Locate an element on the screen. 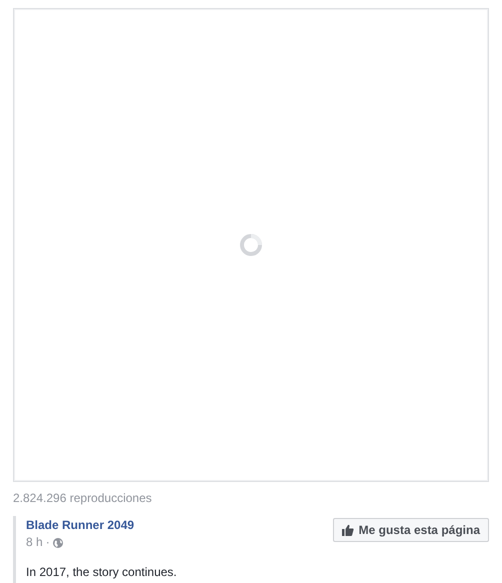 The image size is (502, 583). thumbs-up-icon is located at coordinates (348, 530).